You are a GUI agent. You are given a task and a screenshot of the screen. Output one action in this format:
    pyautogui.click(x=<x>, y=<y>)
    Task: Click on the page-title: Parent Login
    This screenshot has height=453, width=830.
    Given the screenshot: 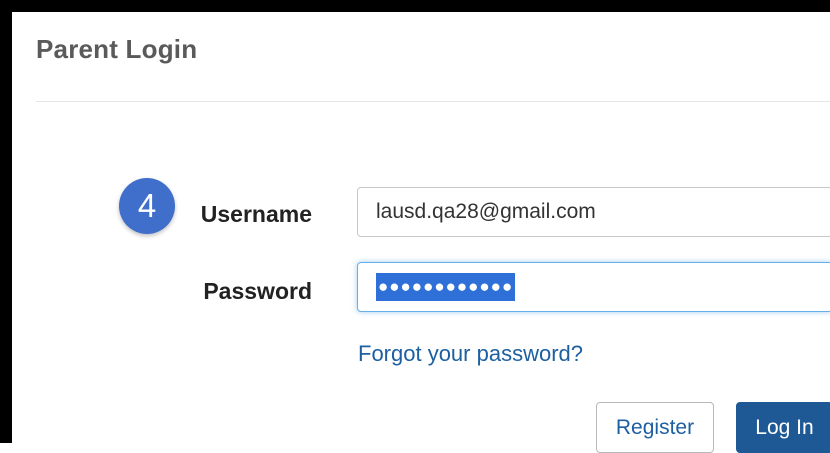 What is the action you would take?
    pyautogui.click(x=117, y=49)
    